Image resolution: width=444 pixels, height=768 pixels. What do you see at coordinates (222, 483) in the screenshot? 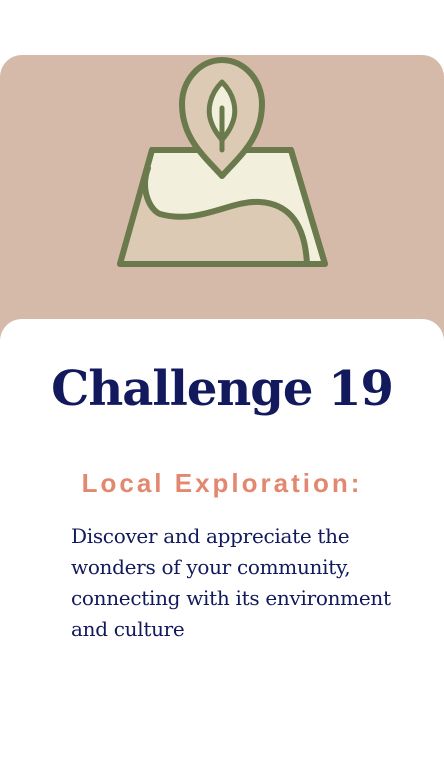
I see `challenge-subtitle: Local Exploration:` at bounding box center [222, 483].